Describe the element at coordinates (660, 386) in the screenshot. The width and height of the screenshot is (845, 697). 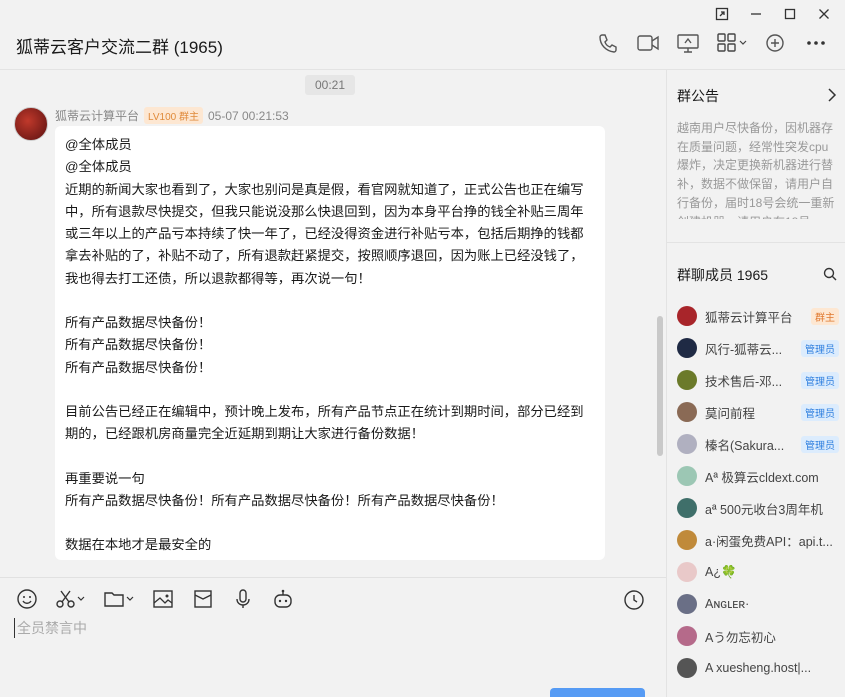
I see `scrollbar-thumb` at that location.